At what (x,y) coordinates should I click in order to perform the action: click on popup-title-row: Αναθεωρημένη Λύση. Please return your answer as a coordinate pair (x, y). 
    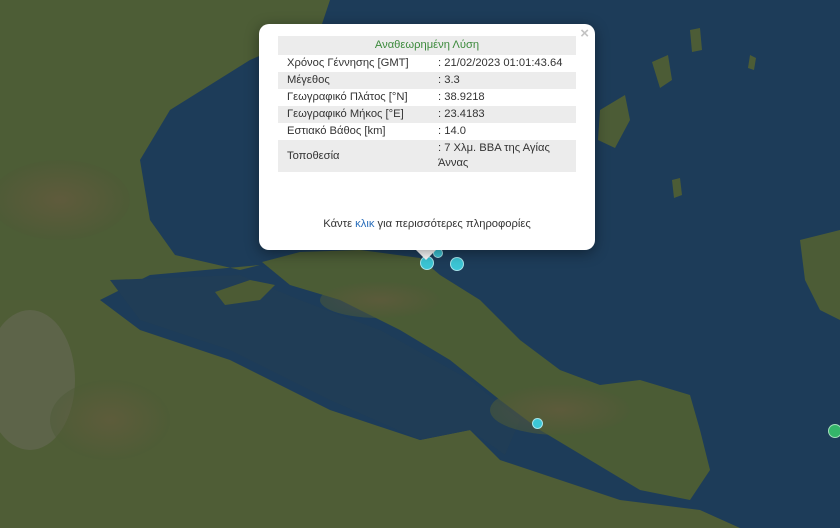
    Looking at the image, I should click on (427, 45).